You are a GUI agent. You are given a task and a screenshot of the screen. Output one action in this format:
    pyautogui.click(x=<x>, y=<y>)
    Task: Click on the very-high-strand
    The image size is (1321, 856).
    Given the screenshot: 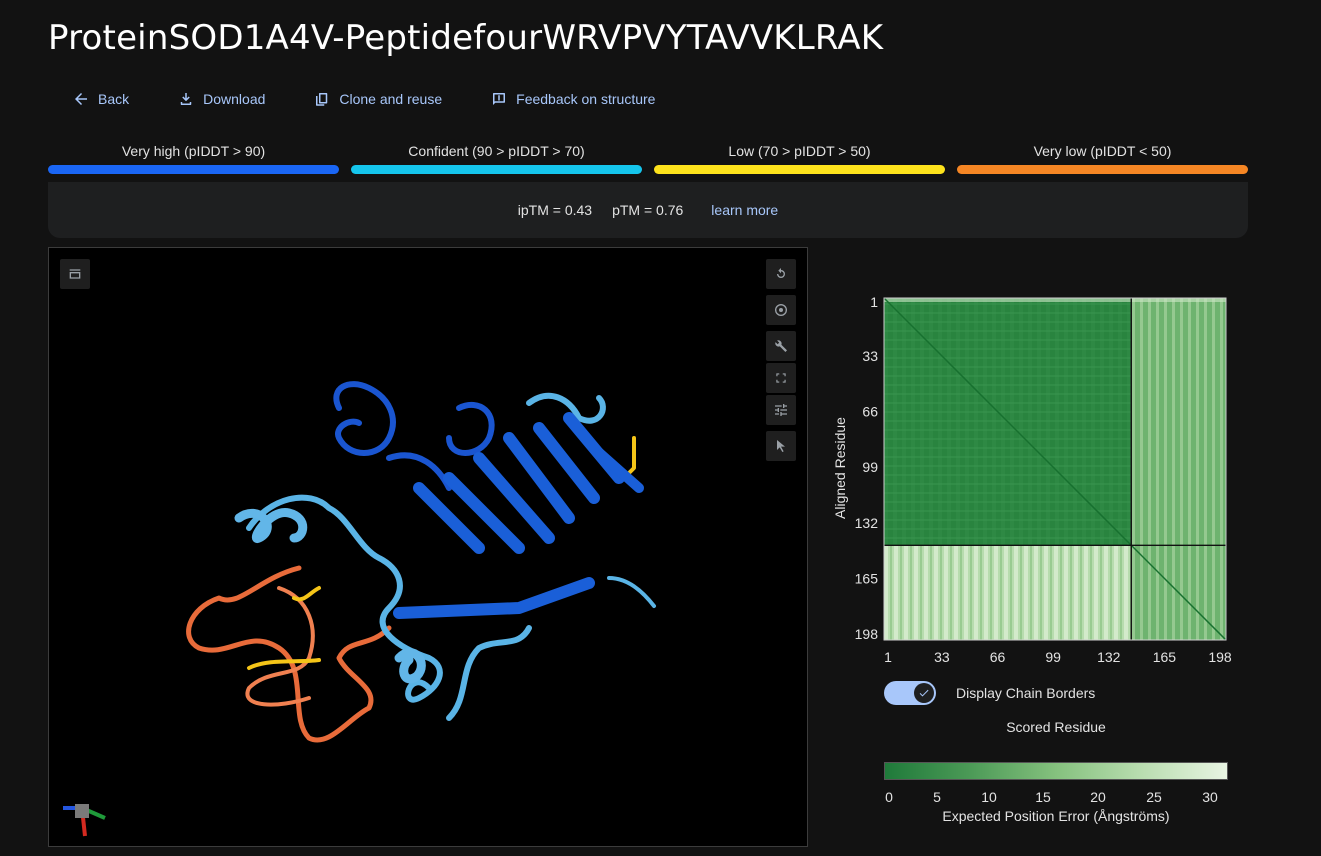 What is the action you would take?
    pyautogui.click(x=494, y=598)
    